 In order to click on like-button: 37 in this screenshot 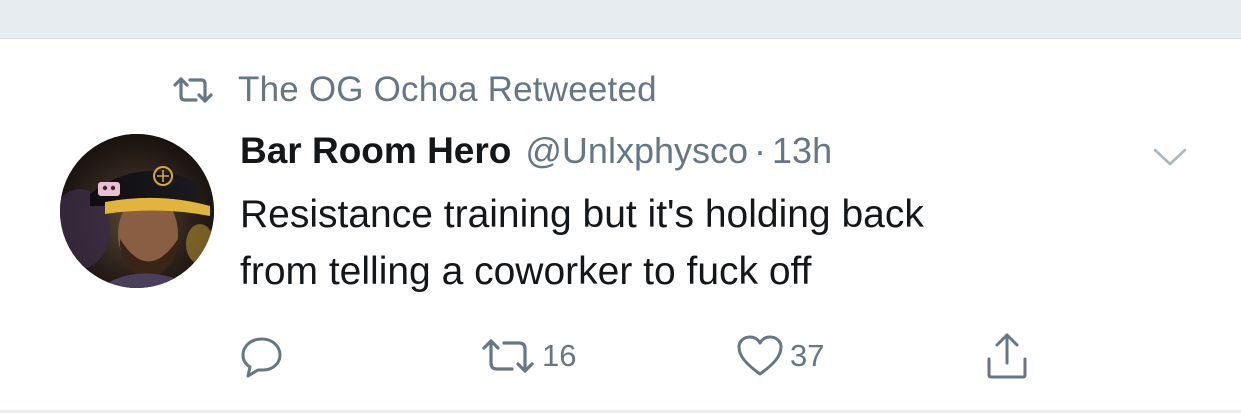, I will do `click(780, 356)`.